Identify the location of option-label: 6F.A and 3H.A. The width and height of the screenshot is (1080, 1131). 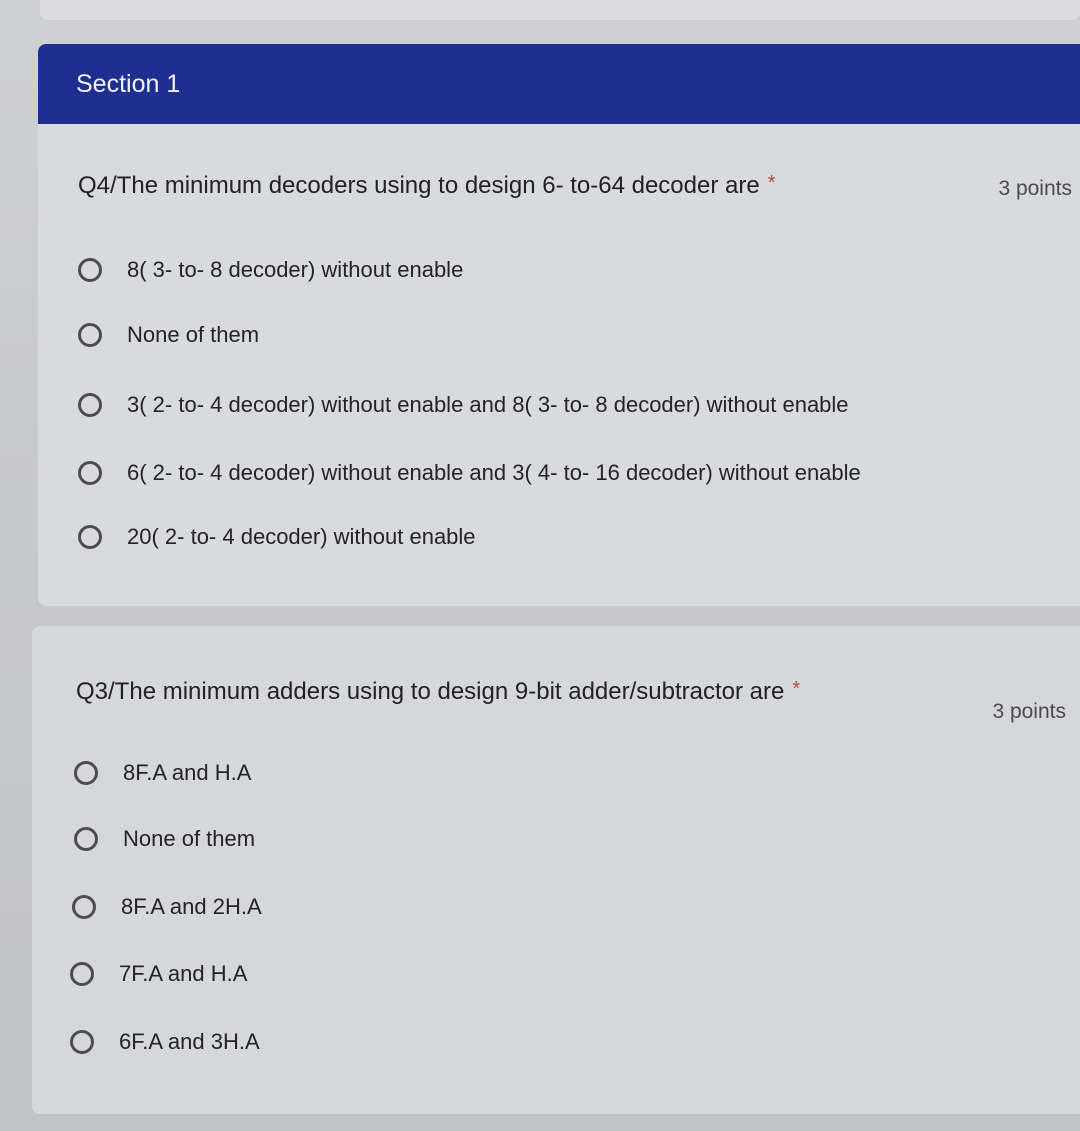
(189, 1041).